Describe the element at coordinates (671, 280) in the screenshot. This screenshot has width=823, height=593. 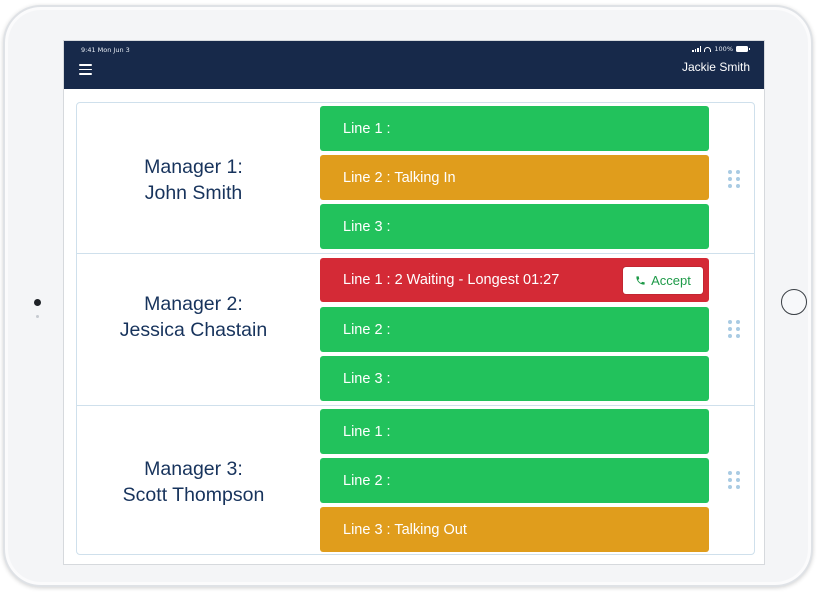
I see `accept-label: Accept` at that location.